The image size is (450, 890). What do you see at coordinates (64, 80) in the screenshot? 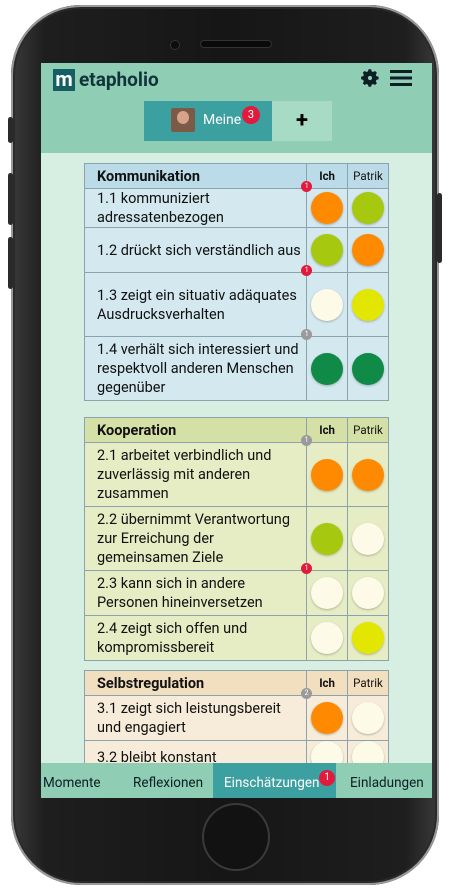
I see `logo-mark: m` at bounding box center [64, 80].